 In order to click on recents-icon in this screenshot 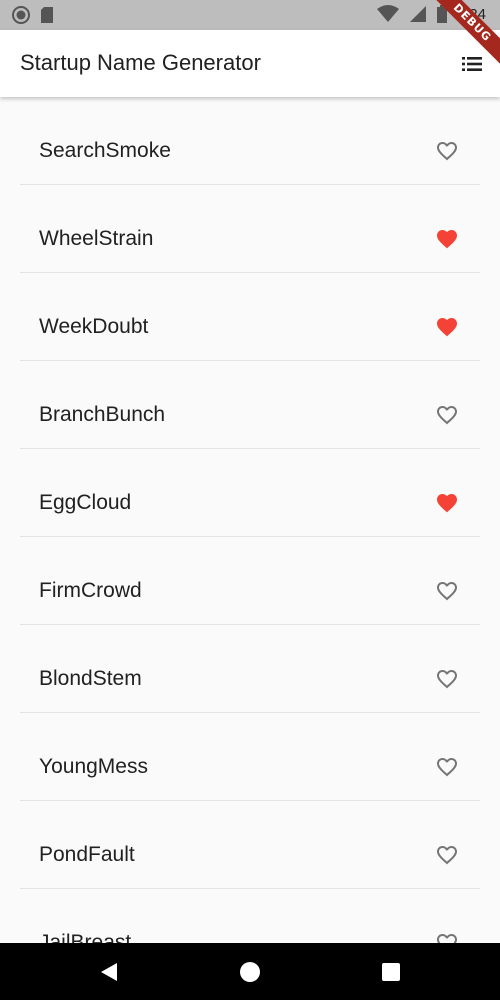, I will do `click(391, 972)`.